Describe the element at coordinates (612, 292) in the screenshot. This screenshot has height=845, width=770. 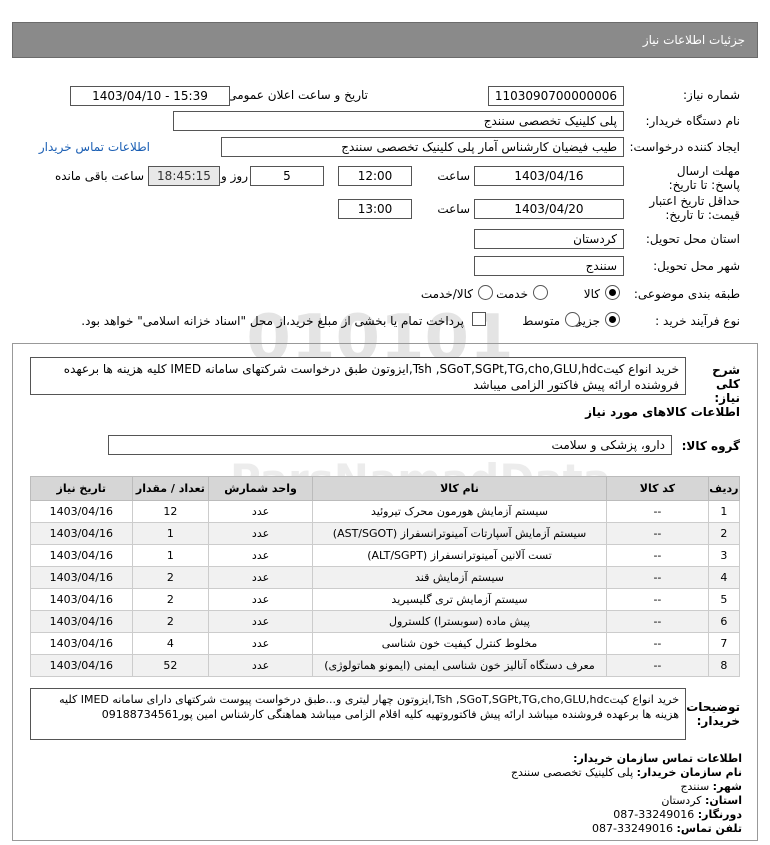
I see `category-radio-goods` at that location.